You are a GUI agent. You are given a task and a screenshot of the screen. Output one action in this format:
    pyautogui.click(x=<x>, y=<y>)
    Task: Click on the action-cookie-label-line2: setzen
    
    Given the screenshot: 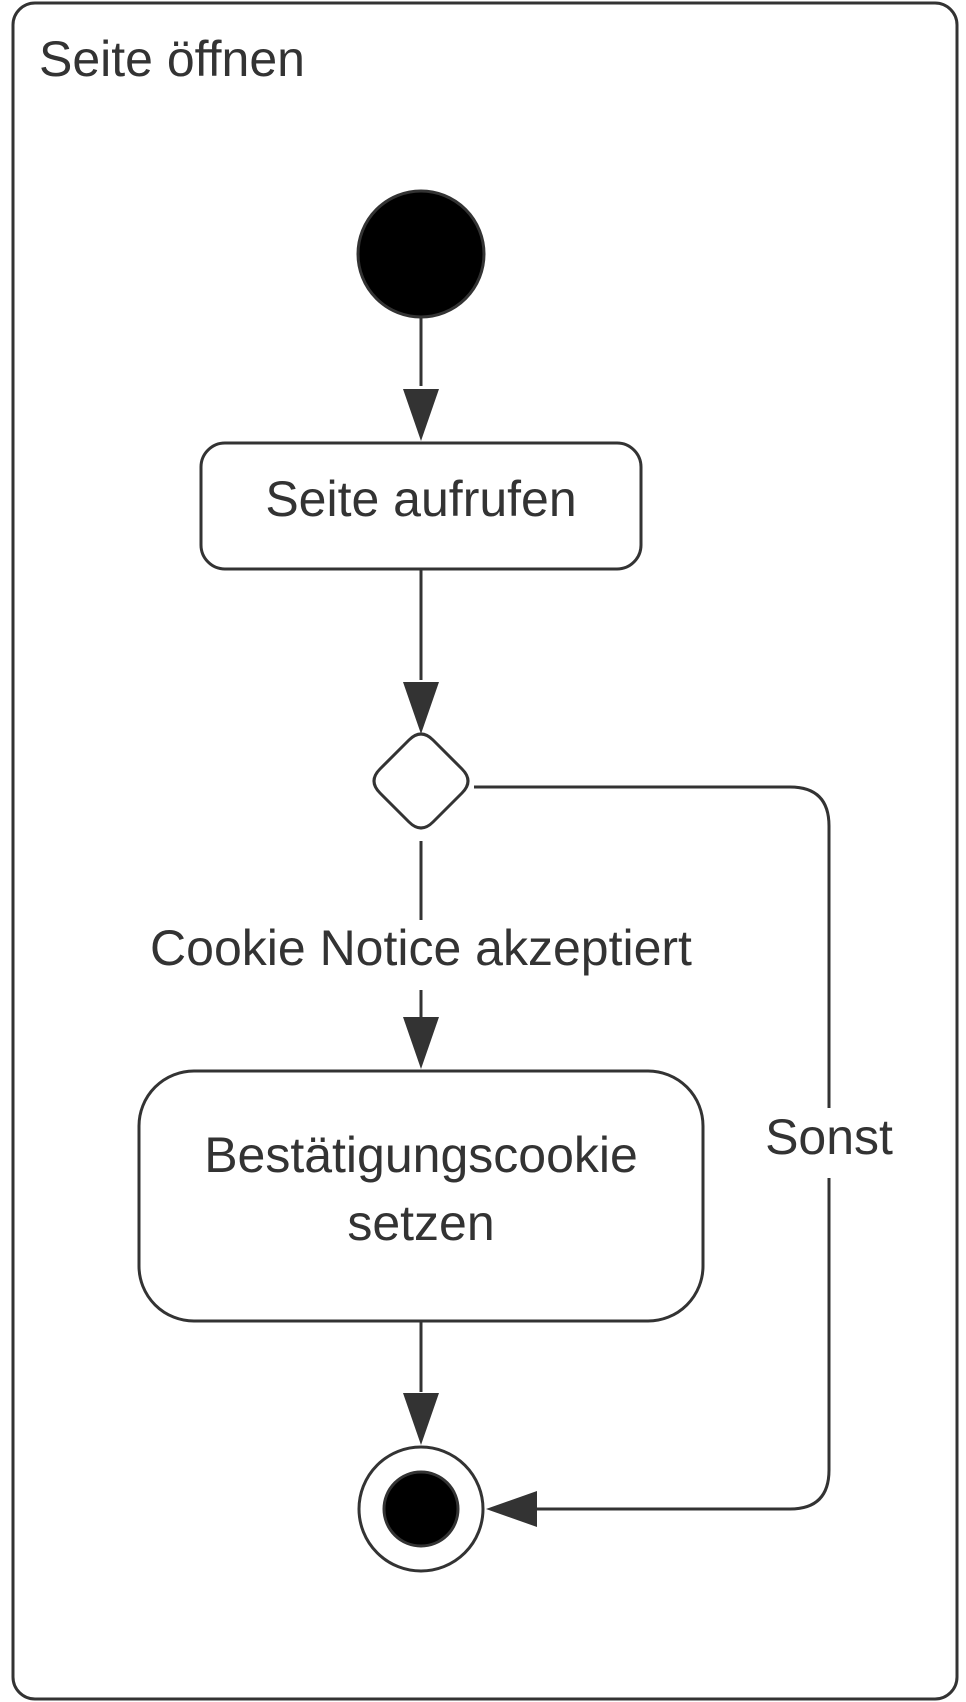 What is the action you would take?
    pyautogui.click(x=420, y=1223)
    